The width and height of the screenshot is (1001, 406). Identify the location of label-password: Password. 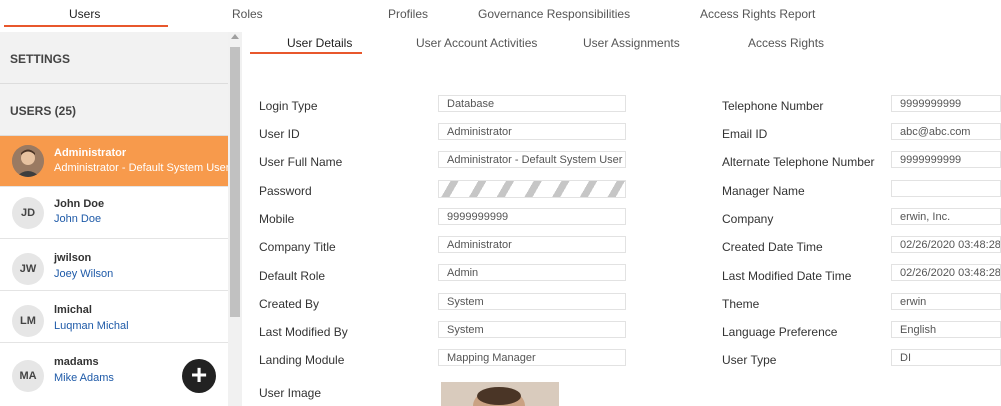
(285, 191).